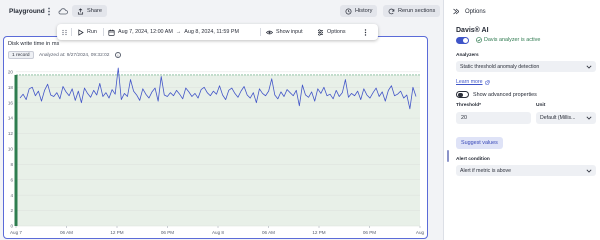 This screenshot has width=600, height=240. I want to click on record-count-badge: 1 record, so click(21, 55).